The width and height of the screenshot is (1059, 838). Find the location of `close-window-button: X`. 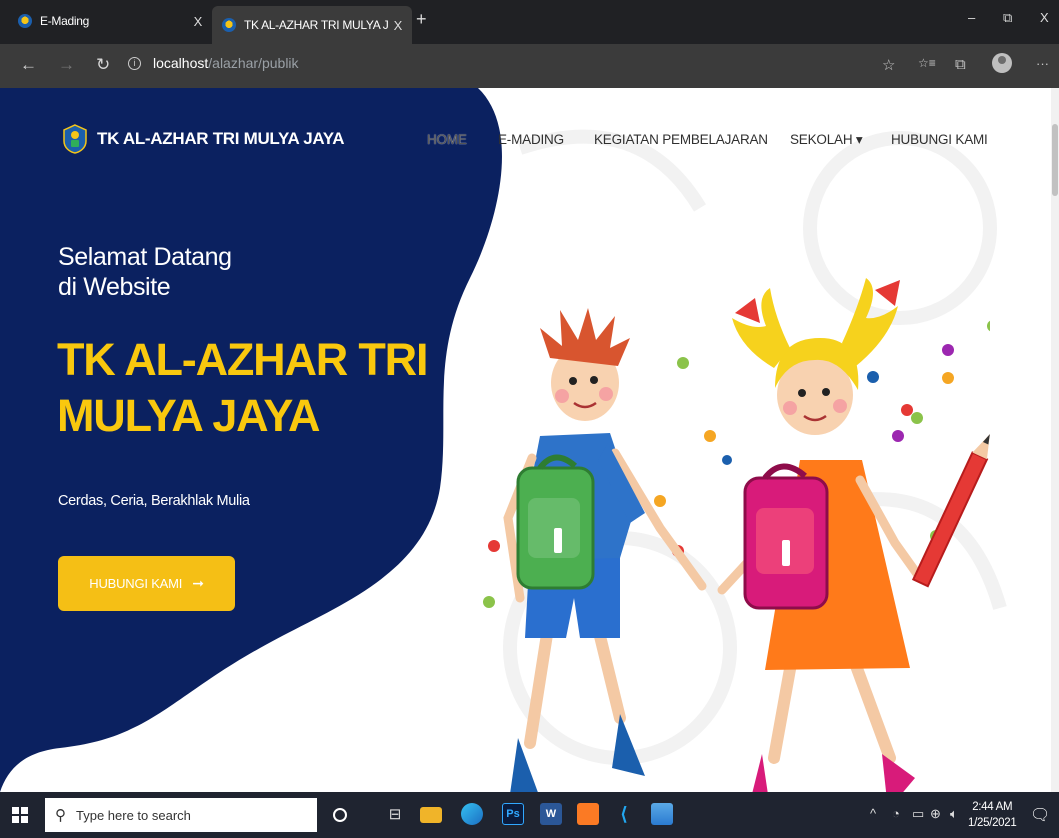

close-window-button: X is located at coordinates (1044, 17).